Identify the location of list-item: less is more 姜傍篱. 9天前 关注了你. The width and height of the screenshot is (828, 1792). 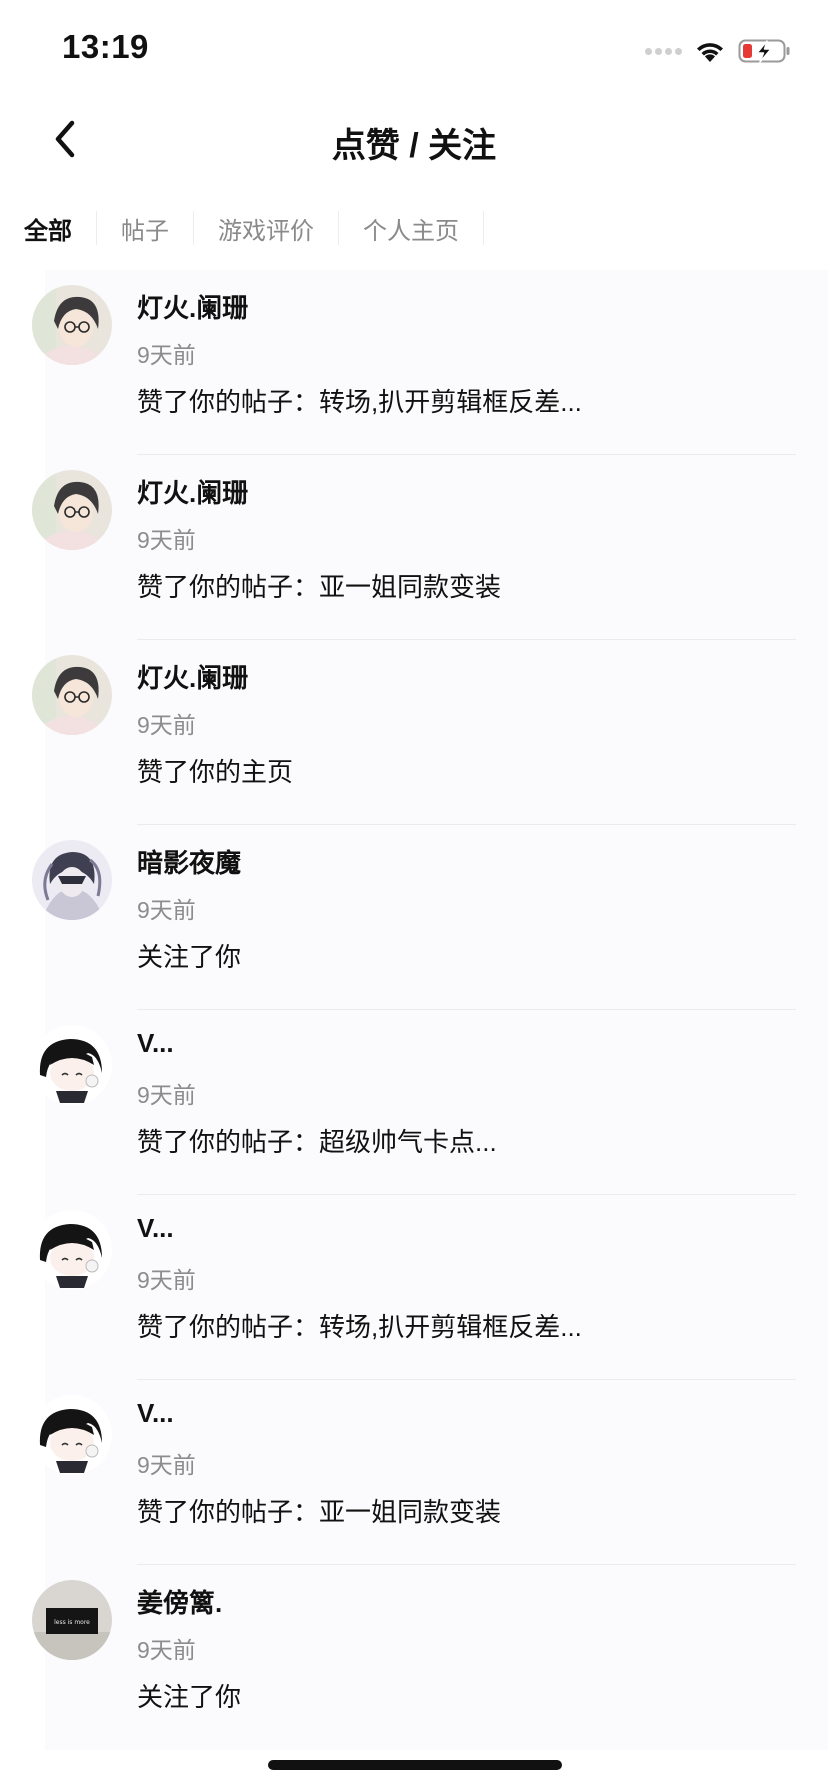
(414, 1657).